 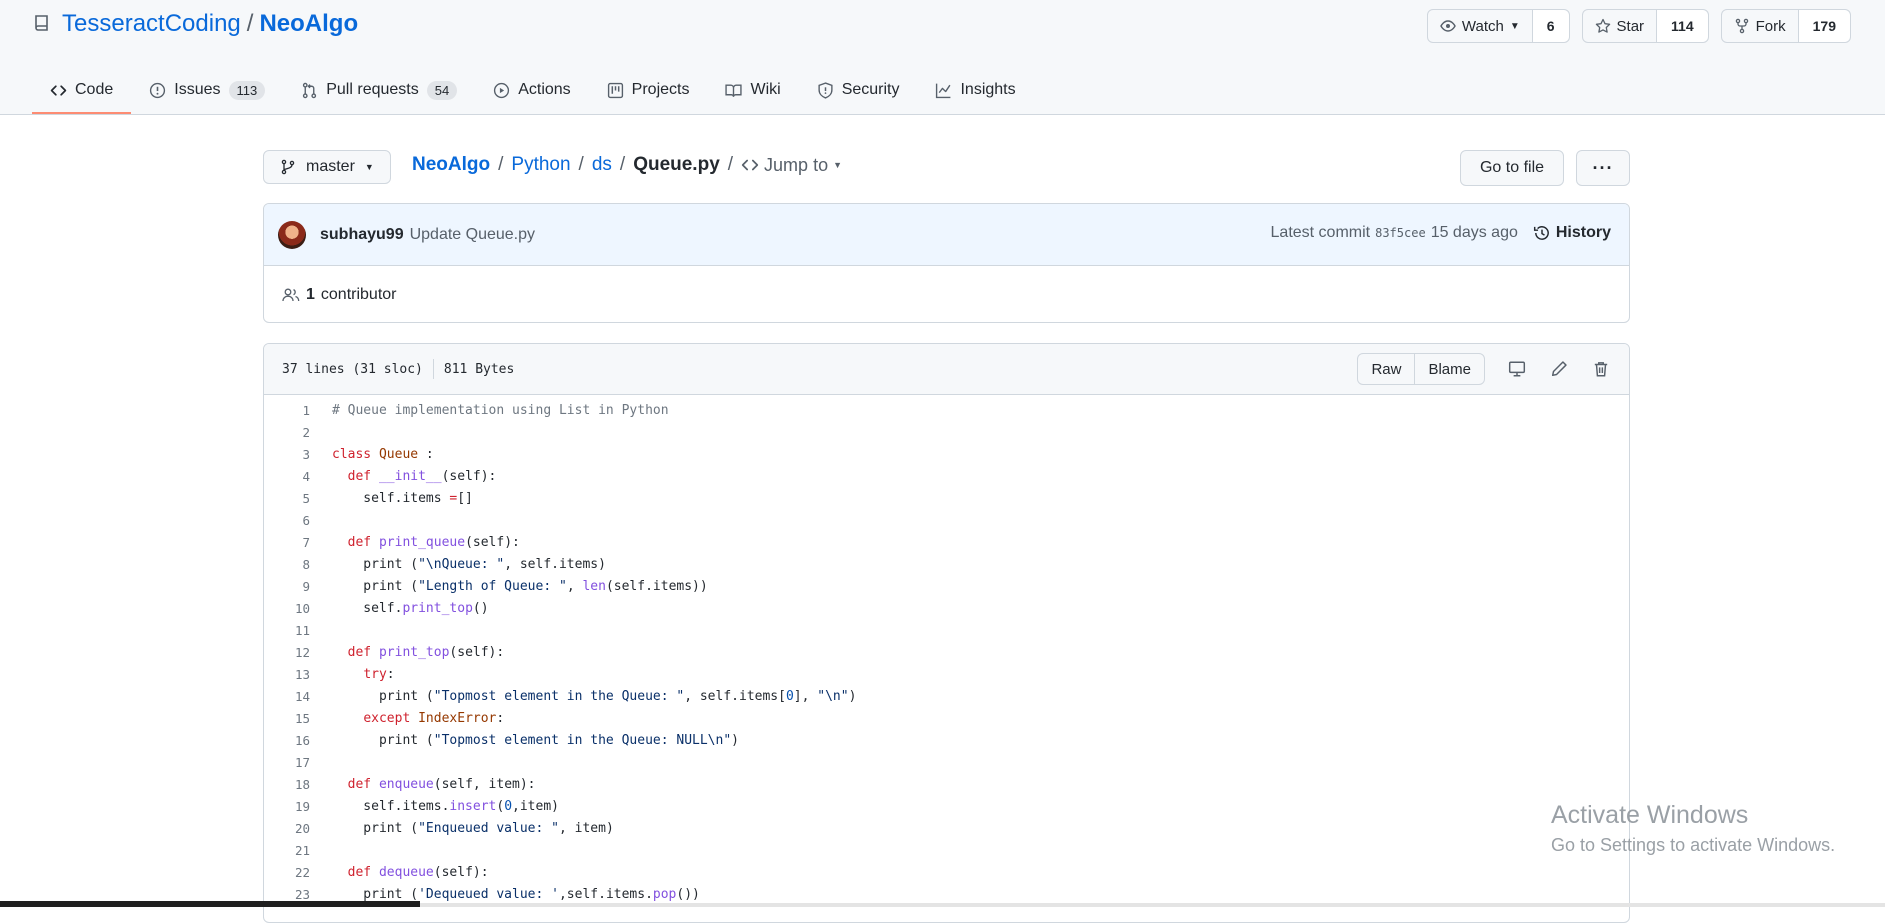 What do you see at coordinates (197, 89) in the screenshot?
I see `tab-label: Issues` at bounding box center [197, 89].